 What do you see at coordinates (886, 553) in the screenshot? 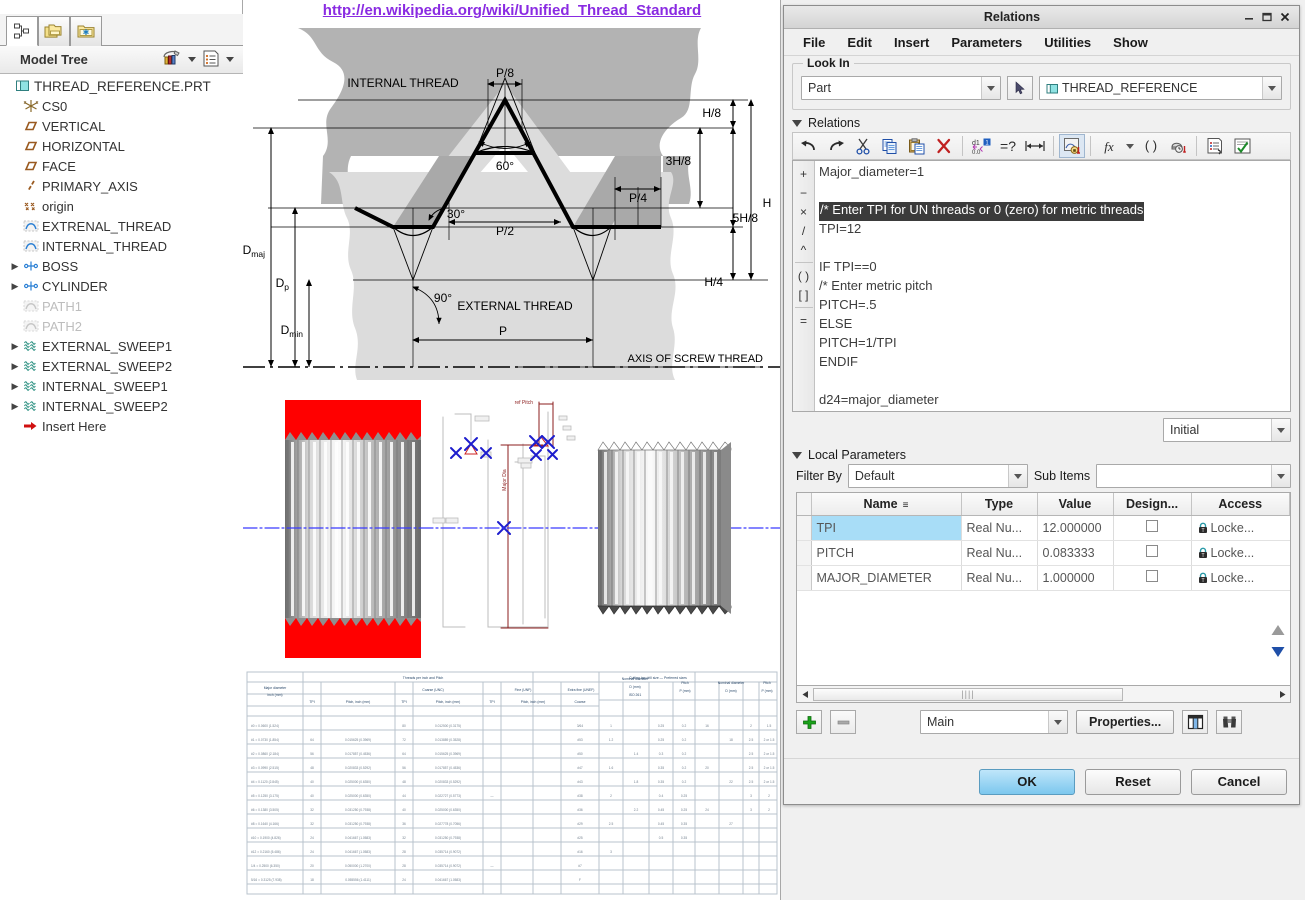
I see `cell-name: PITCH` at bounding box center [886, 553].